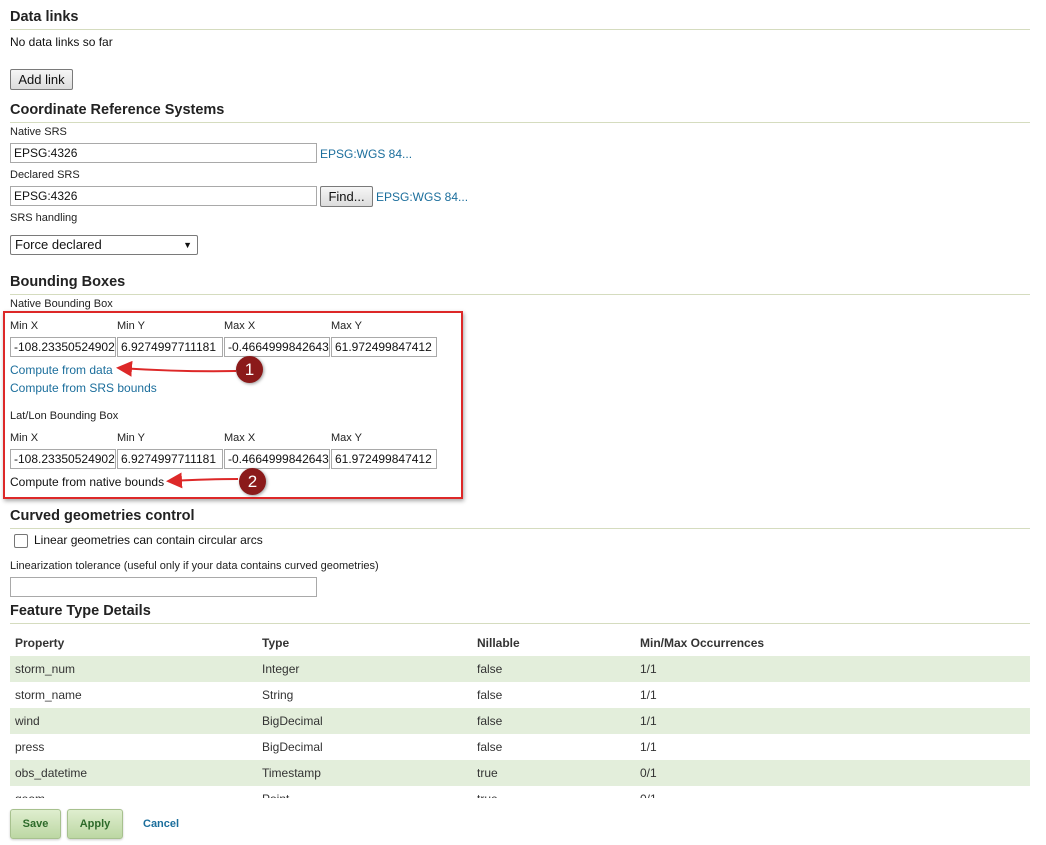 The width and height of the screenshot is (1046, 845). I want to click on cancel-link: Cancel, so click(161, 824).